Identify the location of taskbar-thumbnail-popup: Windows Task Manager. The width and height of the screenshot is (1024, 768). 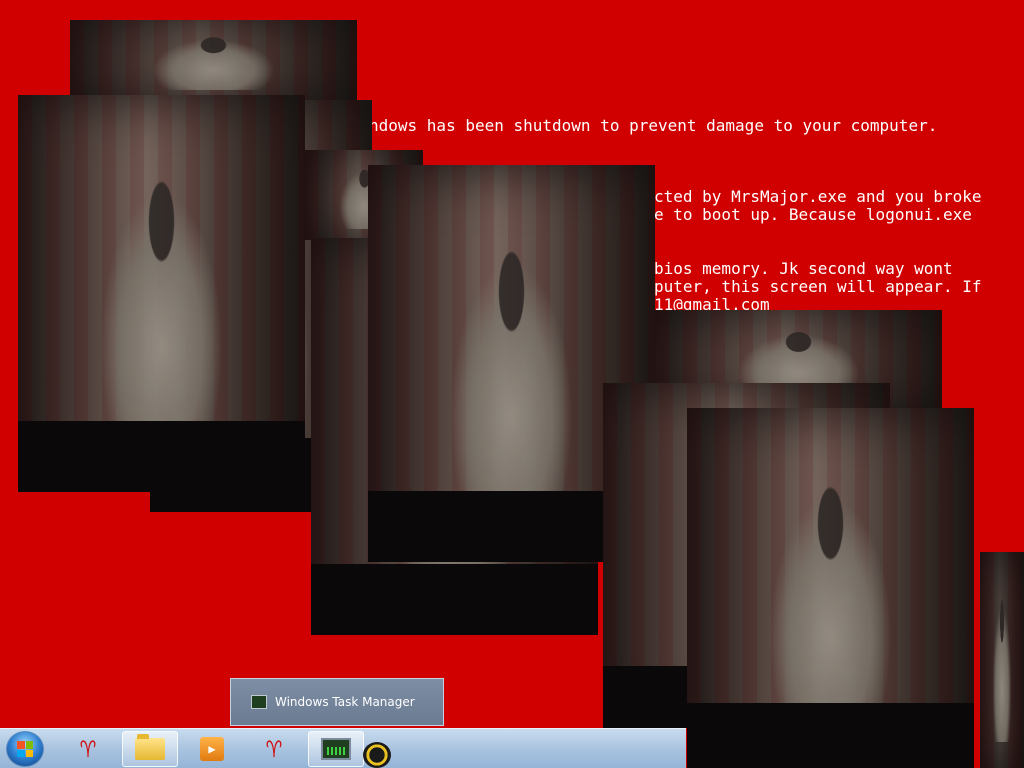
(337, 702).